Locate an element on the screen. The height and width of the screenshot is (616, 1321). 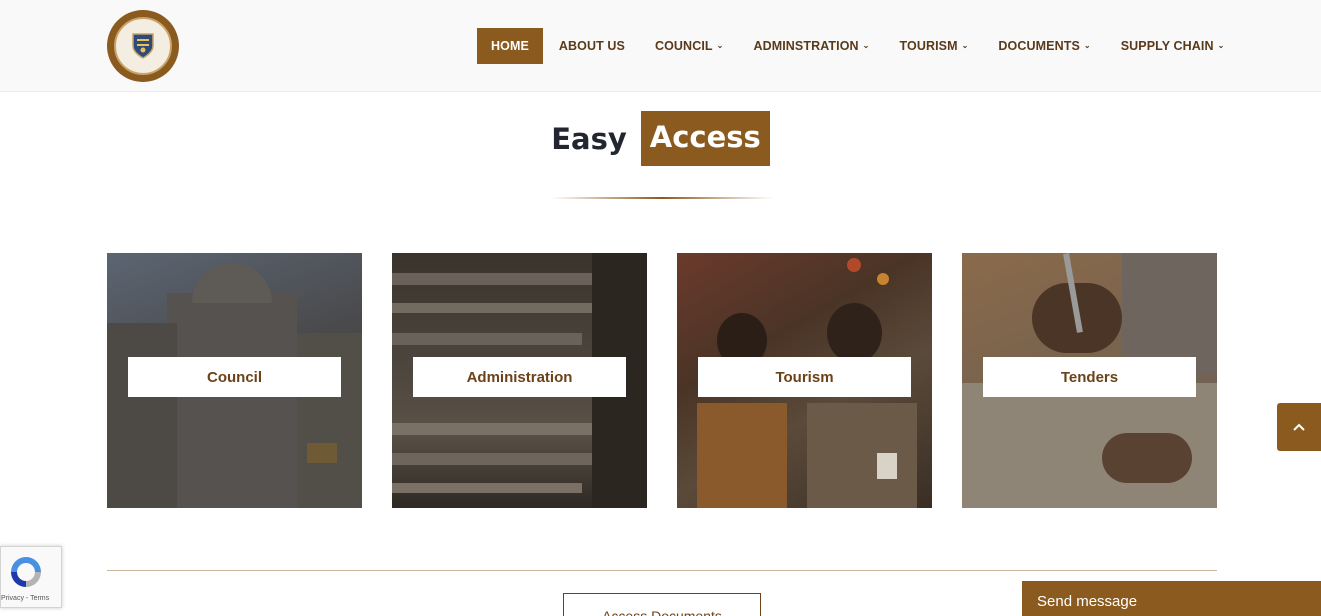
card-tenders: Tenders is located at coordinates (1089, 380).